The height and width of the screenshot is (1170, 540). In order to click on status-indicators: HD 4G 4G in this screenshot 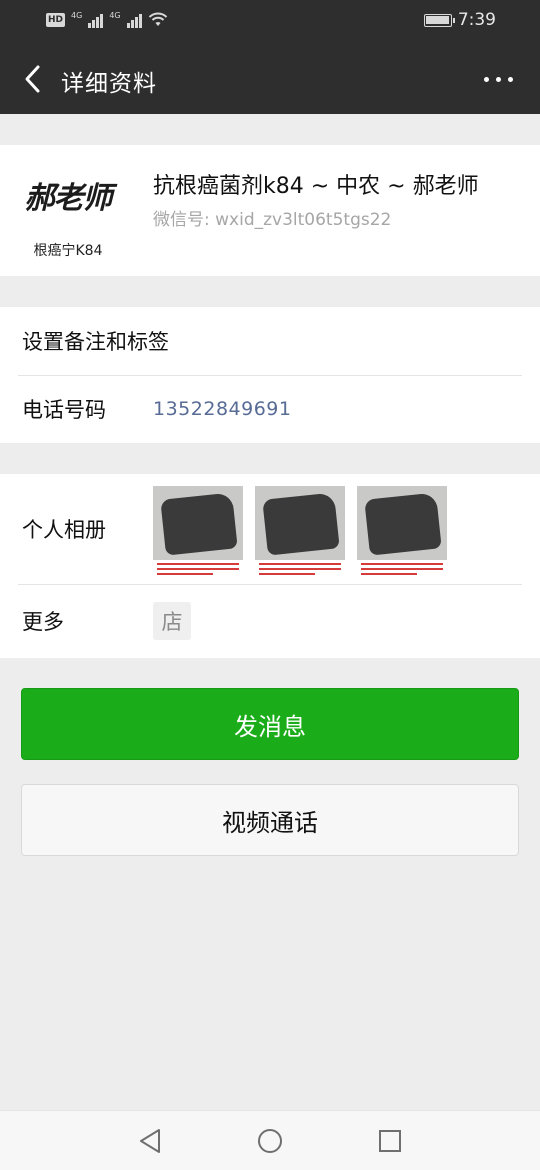, I will do `click(107, 19)`.